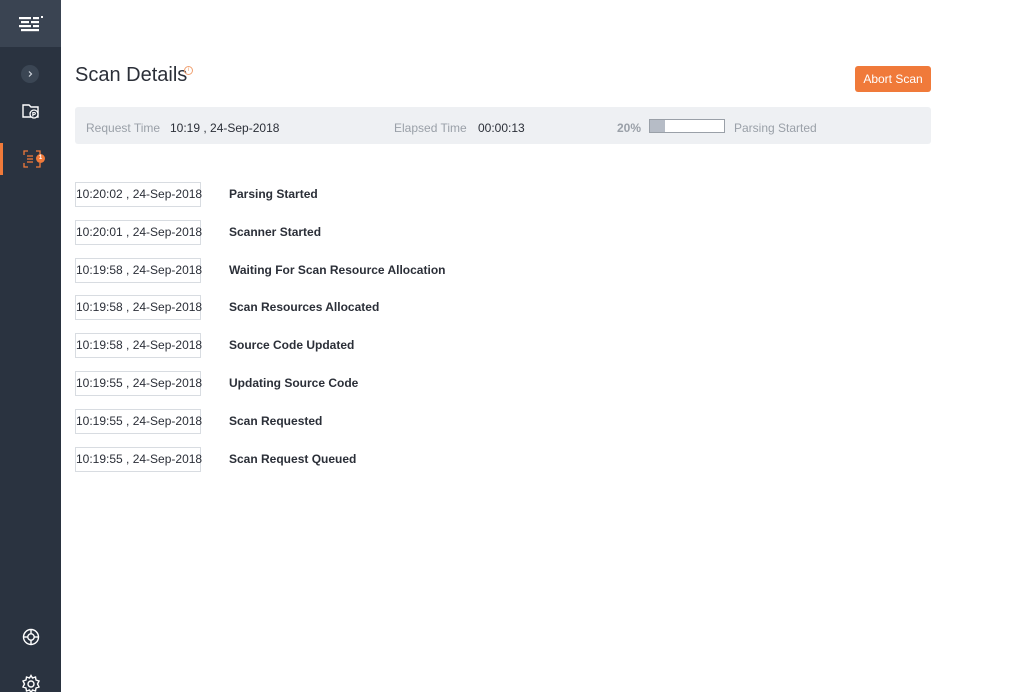 The image size is (1024, 692). Describe the element at coordinates (138, 194) in the screenshot. I see `event-timestamp: 10:20:02 , 24-Sep-2018` at that location.